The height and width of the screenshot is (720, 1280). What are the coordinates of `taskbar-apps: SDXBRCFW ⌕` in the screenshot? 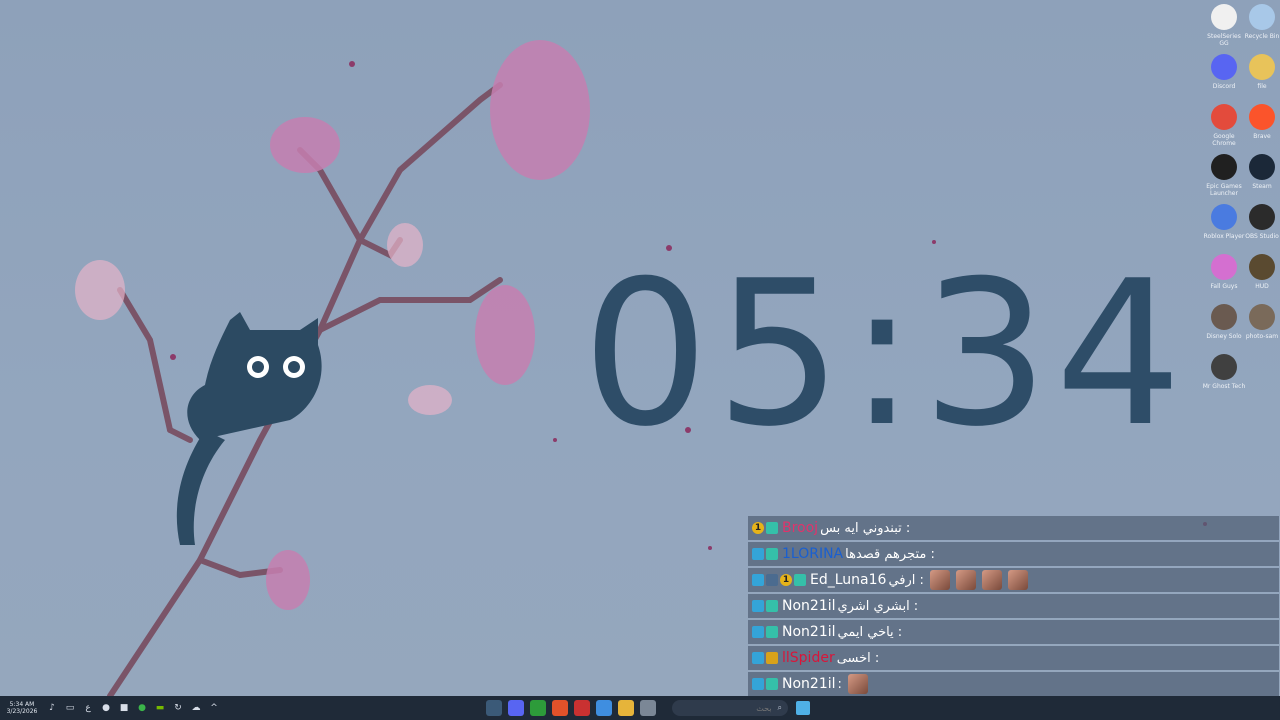 It's located at (648, 708).